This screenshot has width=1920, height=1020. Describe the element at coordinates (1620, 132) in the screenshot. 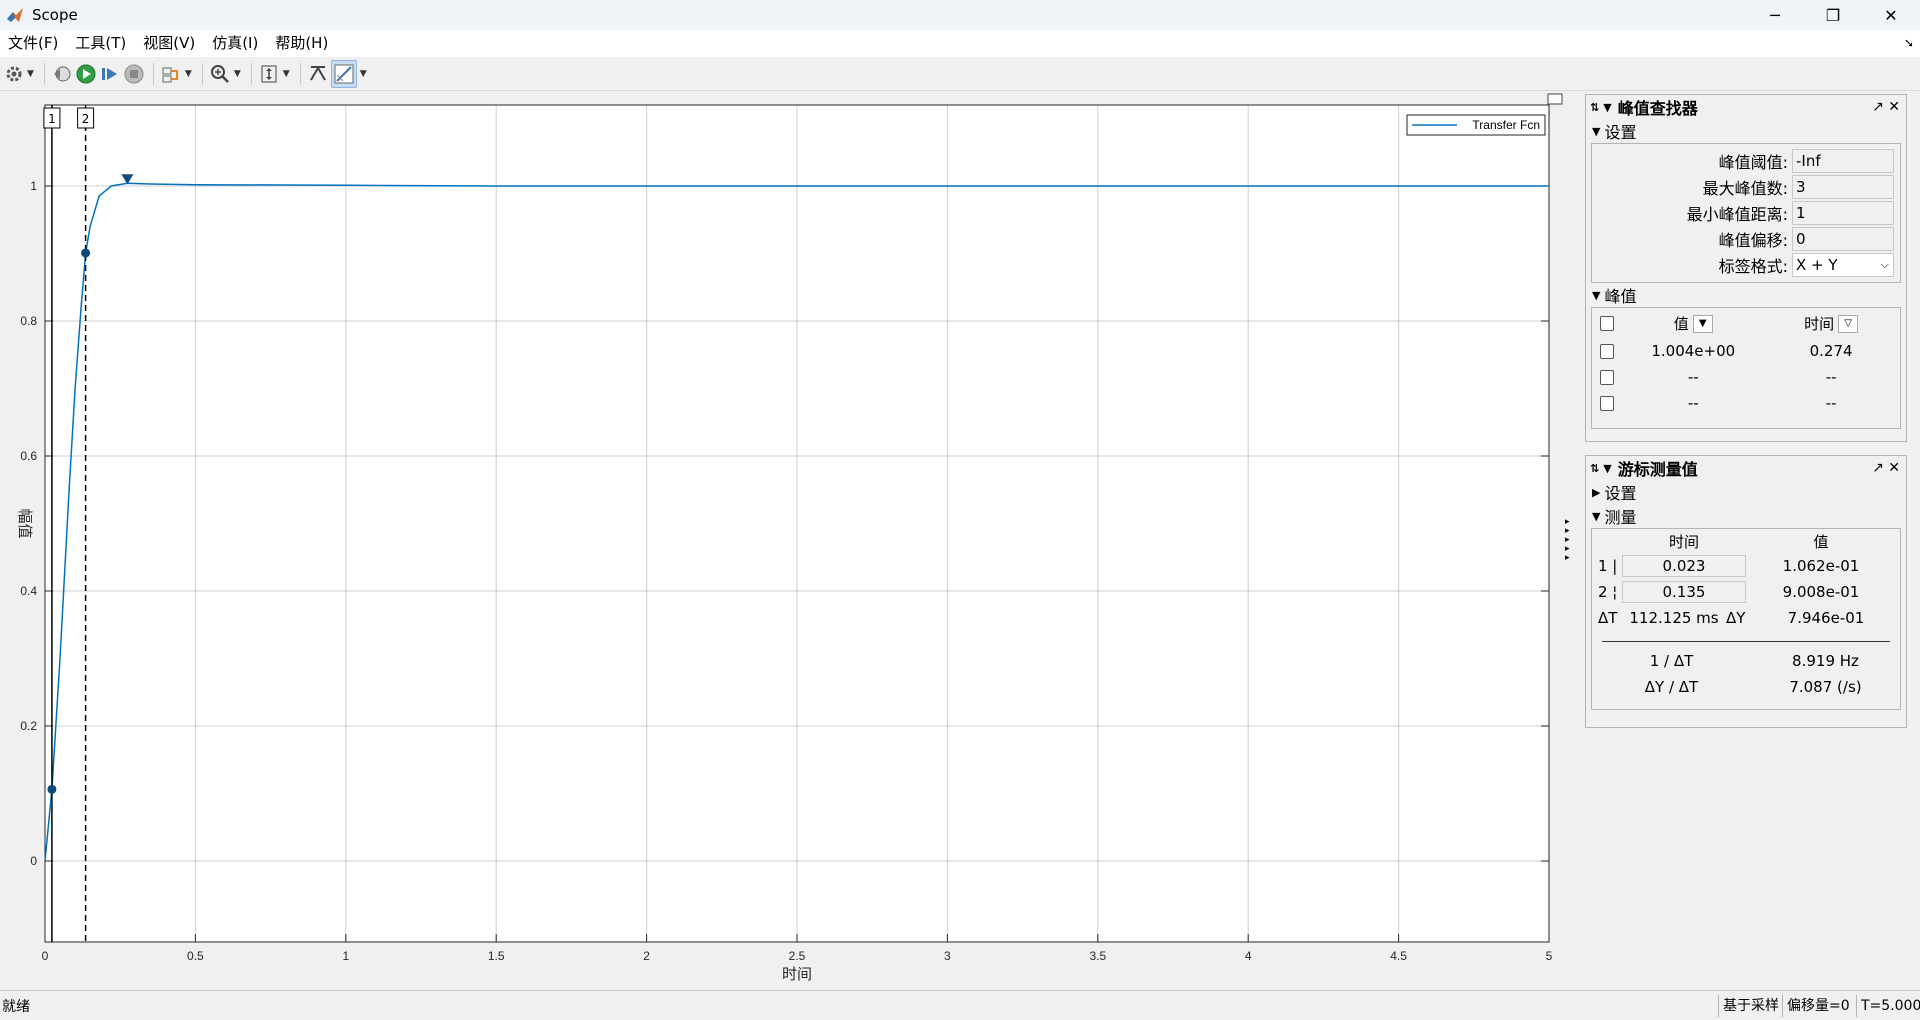

I see `peak-settings-label: 设置` at that location.